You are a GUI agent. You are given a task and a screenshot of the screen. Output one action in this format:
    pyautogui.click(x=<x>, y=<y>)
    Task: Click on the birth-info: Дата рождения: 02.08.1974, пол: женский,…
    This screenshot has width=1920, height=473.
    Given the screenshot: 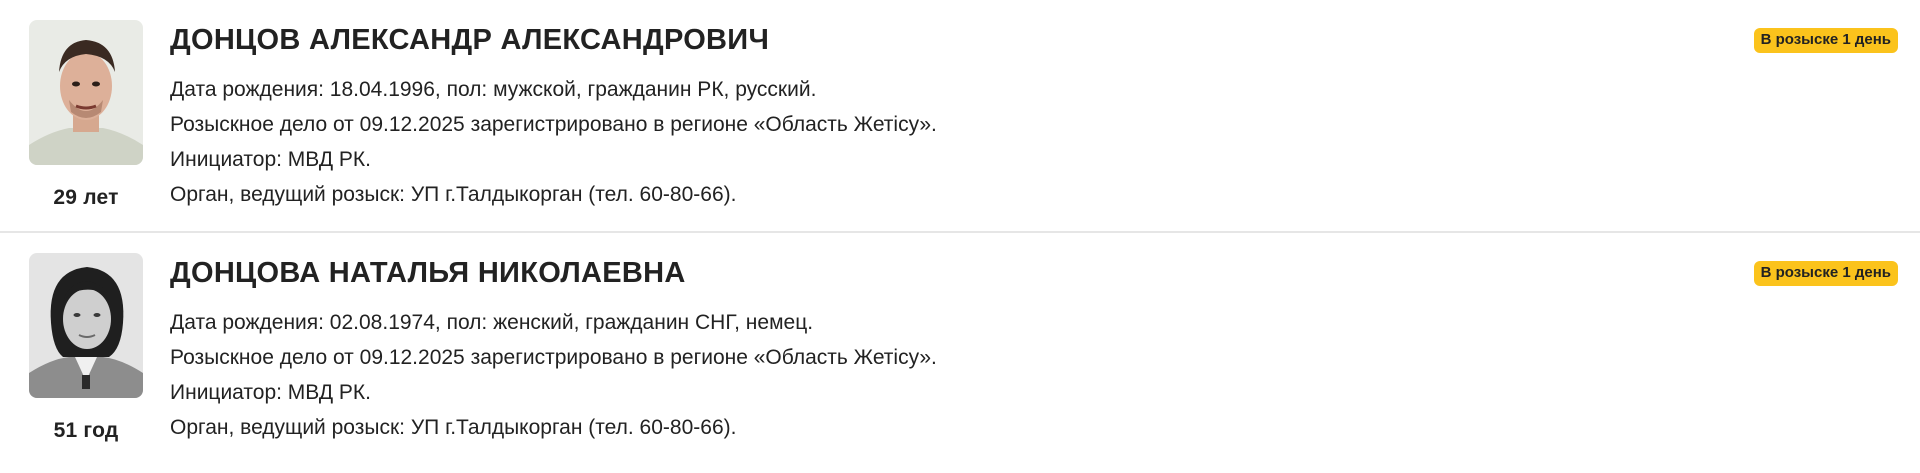 What is the action you would take?
    pyautogui.click(x=492, y=322)
    